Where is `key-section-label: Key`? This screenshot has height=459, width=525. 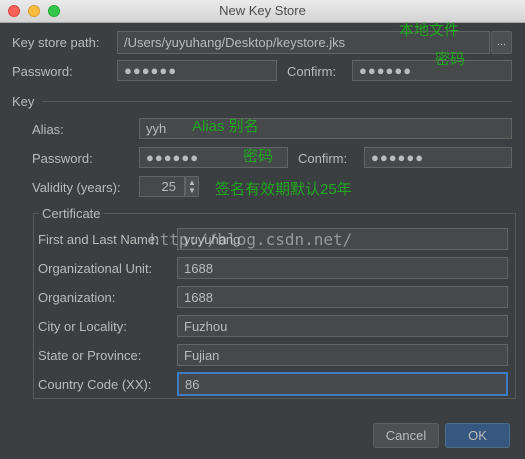 key-section-label: Key is located at coordinates (23, 101).